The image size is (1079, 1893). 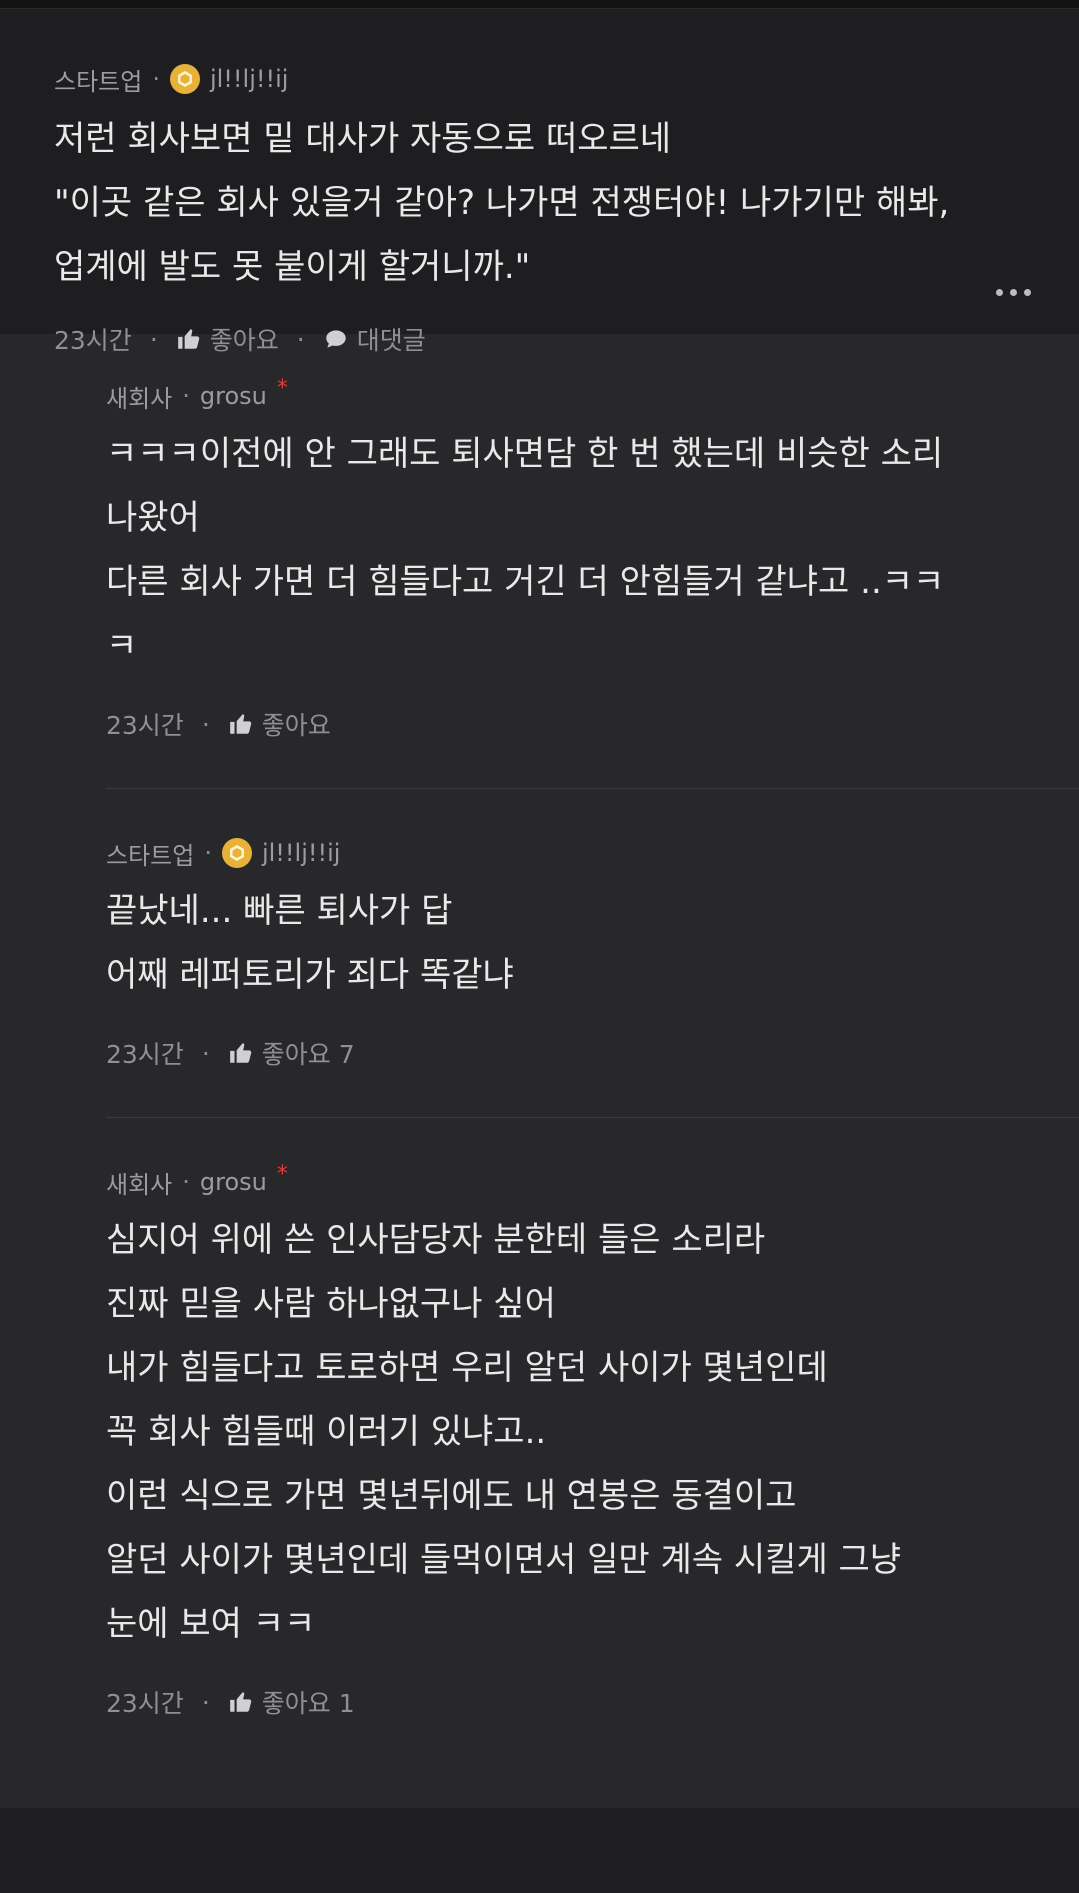 What do you see at coordinates (1013, 292) in the screenshot?
I see `more-options-icon` at bounding box center [1013, 292].